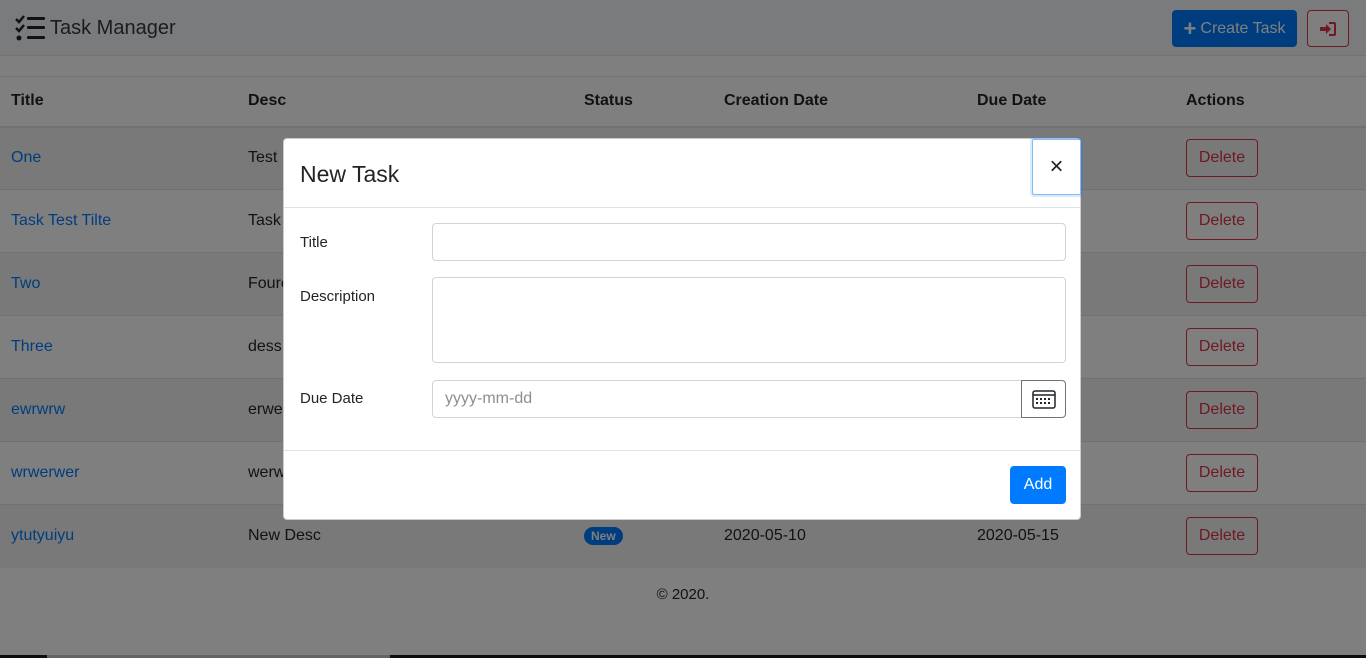 The height and width of the screenshot is (658, 1366). Describe the element at coordinates (332, 398) in the screenshot. I see `due-date-label: Due Date` at that location.